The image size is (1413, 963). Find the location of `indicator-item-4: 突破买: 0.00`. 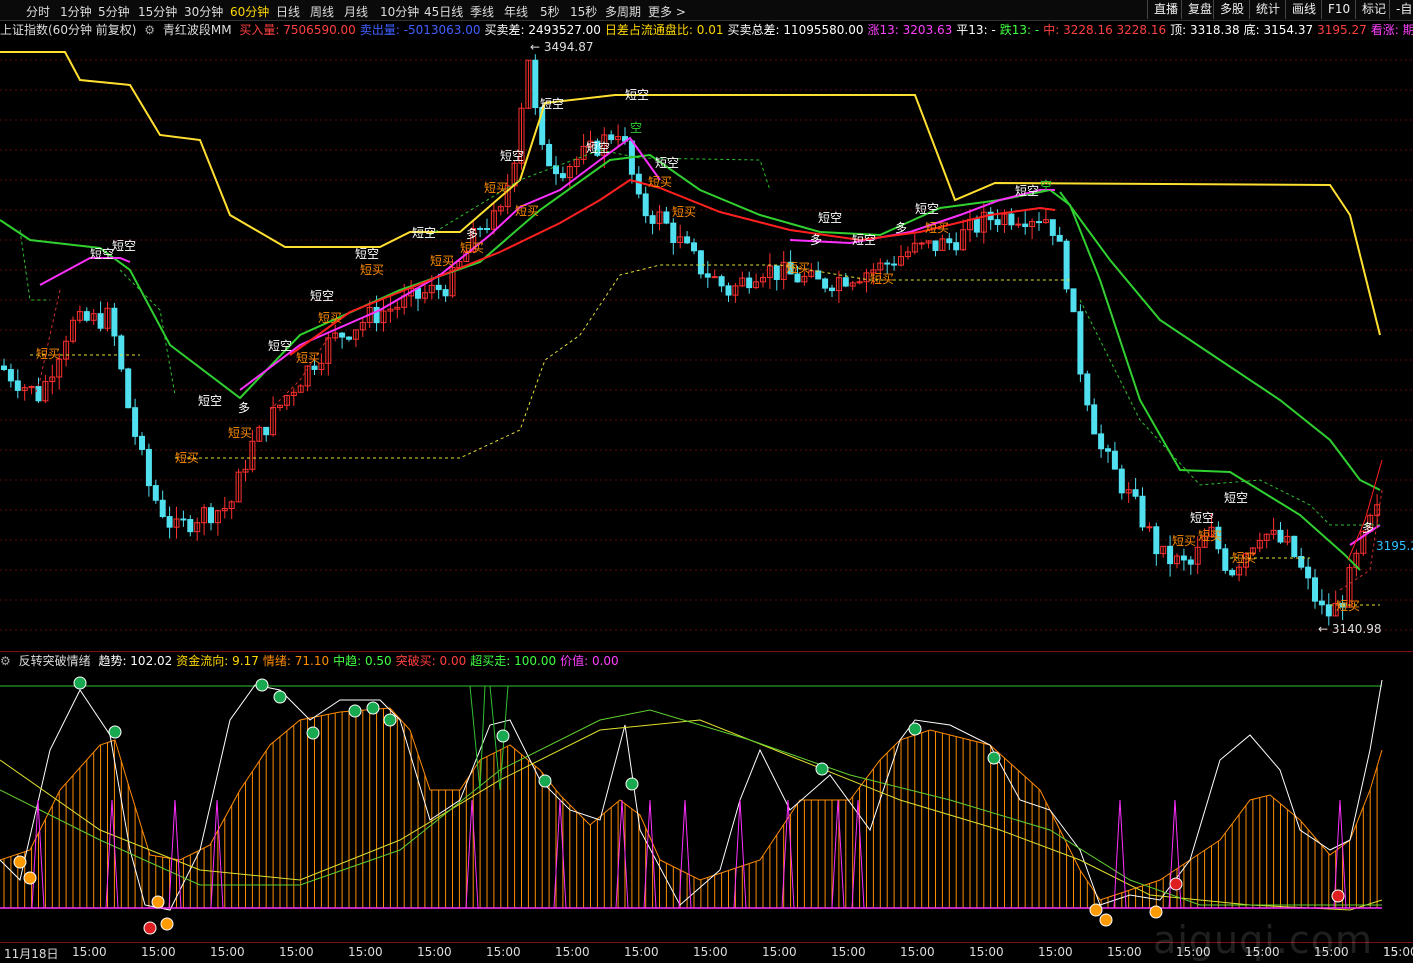

indicator-item-4: 突破买: 0.00 is located at coordinates (431, 661).